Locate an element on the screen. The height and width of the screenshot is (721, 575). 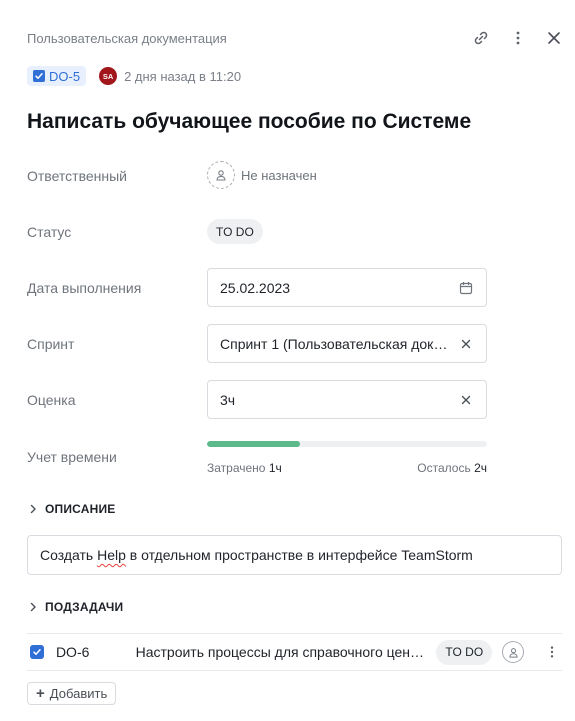
add-subtask-button: + Добавить is located at coordinates (72, 693).